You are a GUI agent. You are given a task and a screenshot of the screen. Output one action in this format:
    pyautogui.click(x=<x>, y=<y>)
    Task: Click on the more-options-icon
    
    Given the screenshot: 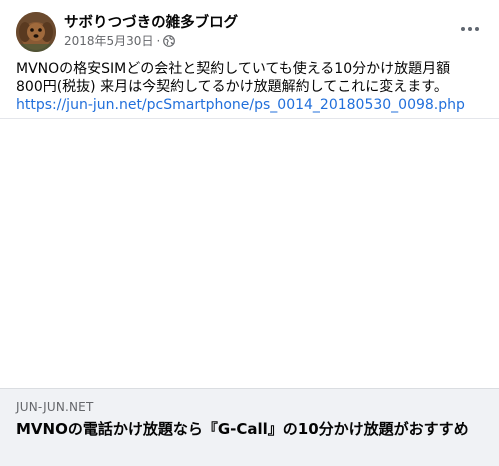 What is the action you would take?
    pyautogui.click(x=470, y=29)
    